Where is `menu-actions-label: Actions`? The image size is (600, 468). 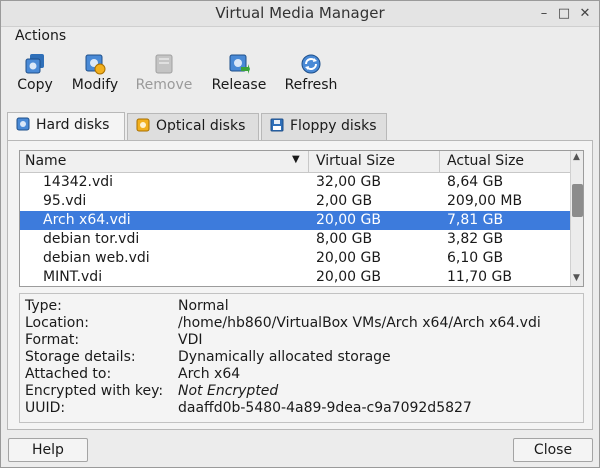
menu-actions-label: Actions is located at coordinates (41, 36).